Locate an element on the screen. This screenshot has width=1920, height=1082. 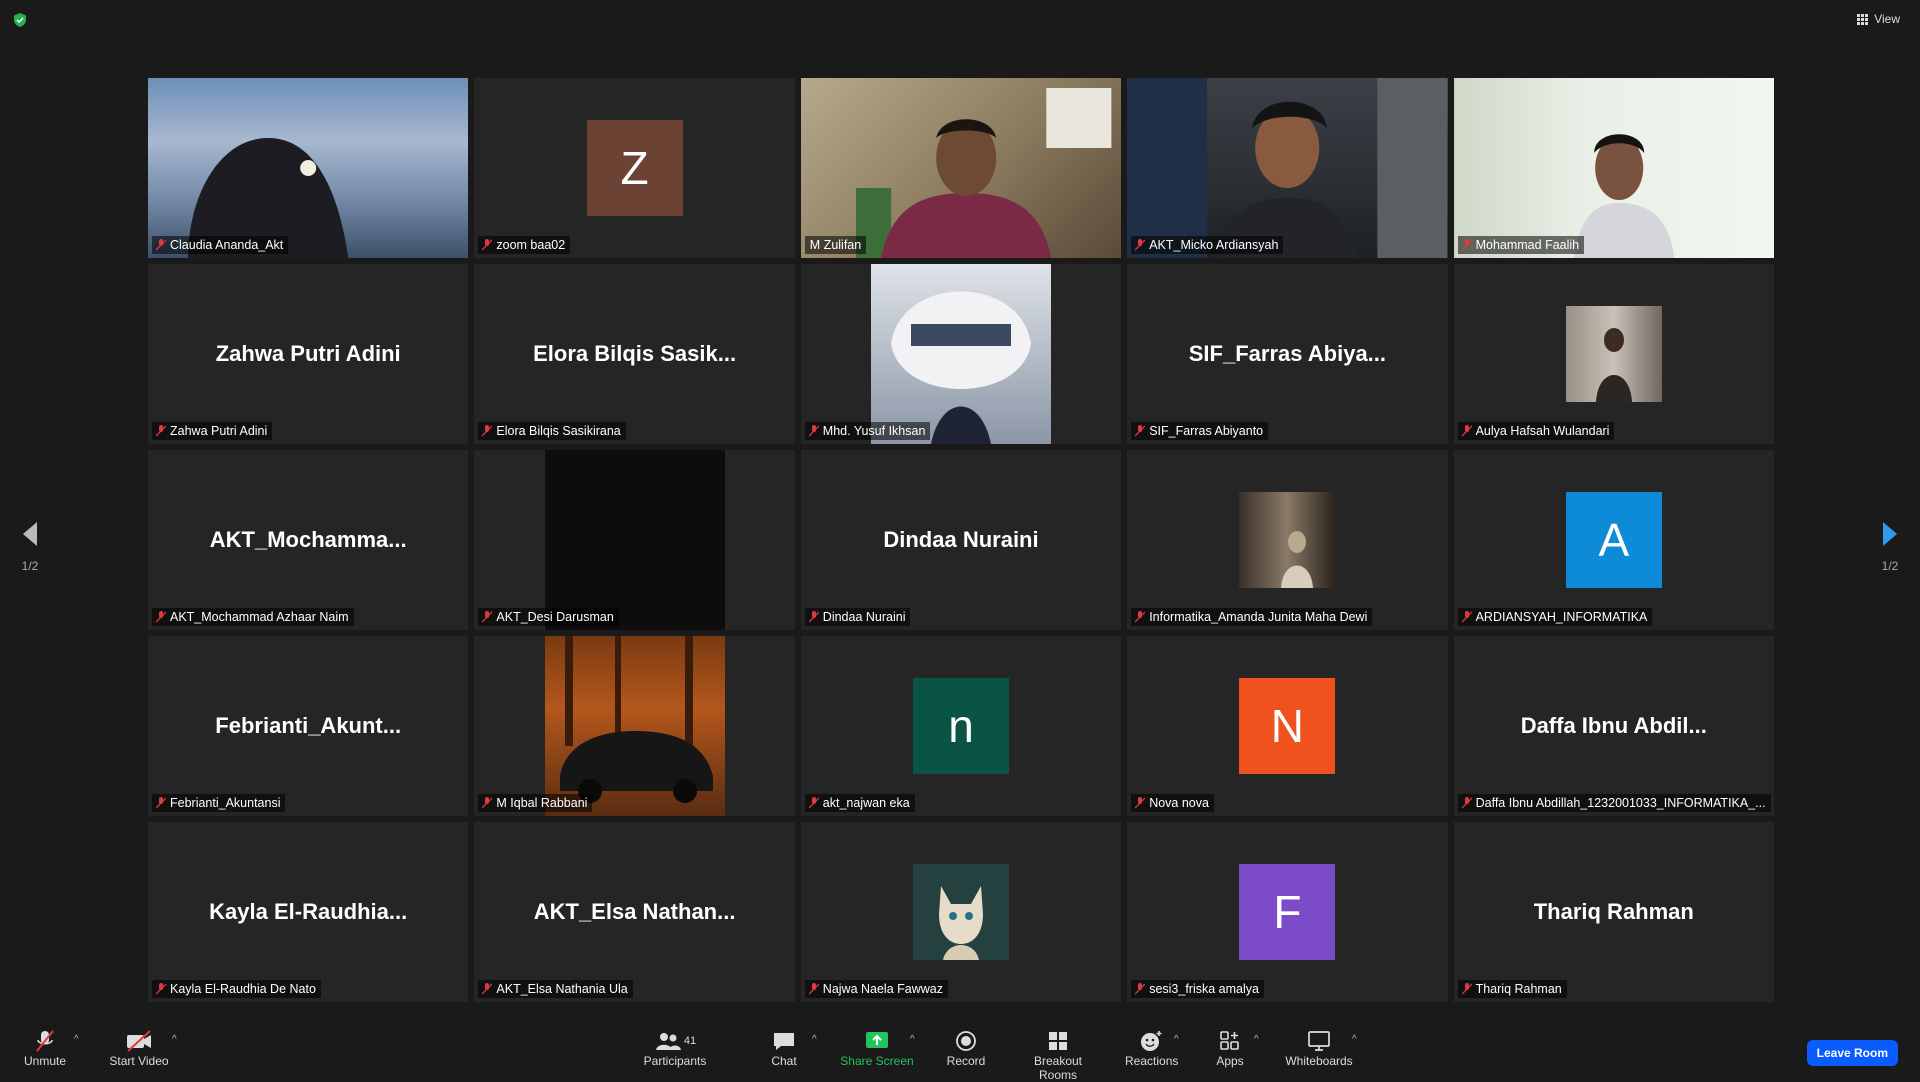
participant-tile: Mohammad Faalih is located at coordinates (1613, 168).